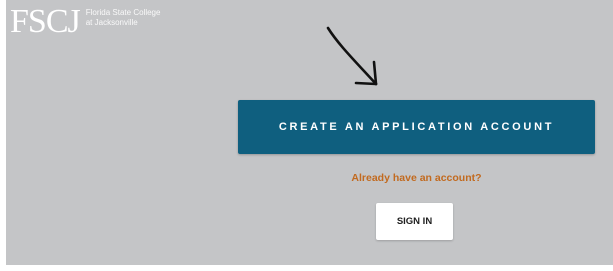 Image resolution: width=613 pixels, height=271 pixels. I want to click on logo-line-2: at Jacksonville, so click(111, 22).